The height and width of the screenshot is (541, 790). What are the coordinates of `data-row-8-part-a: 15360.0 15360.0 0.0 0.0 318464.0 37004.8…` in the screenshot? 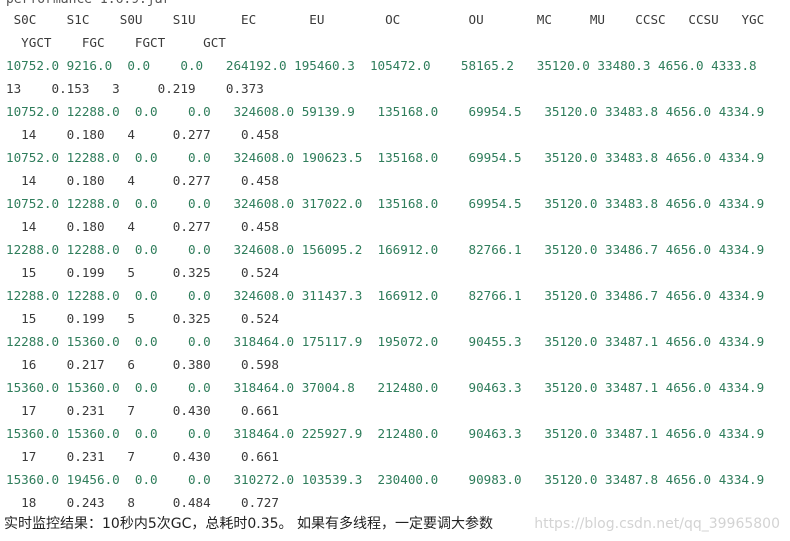 It's located at (385, 387).